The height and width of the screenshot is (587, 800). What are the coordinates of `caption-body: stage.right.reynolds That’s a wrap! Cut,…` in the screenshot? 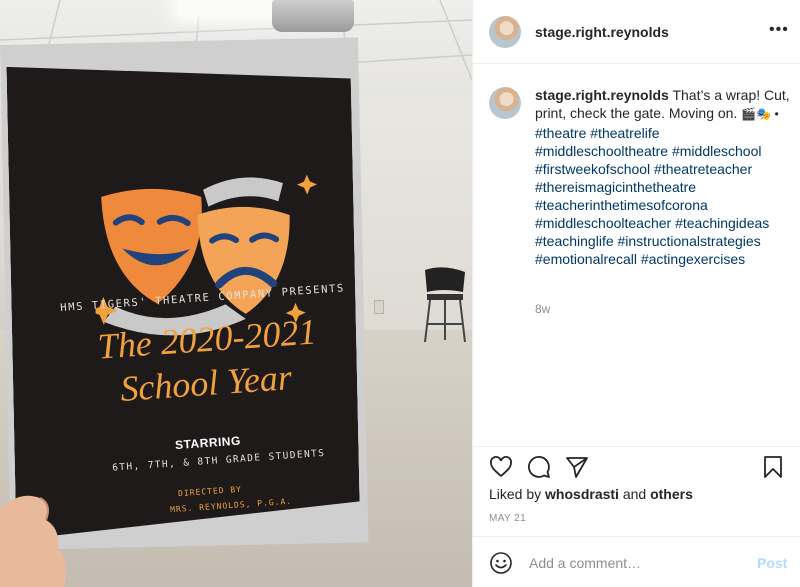 It's located at (663, 177).